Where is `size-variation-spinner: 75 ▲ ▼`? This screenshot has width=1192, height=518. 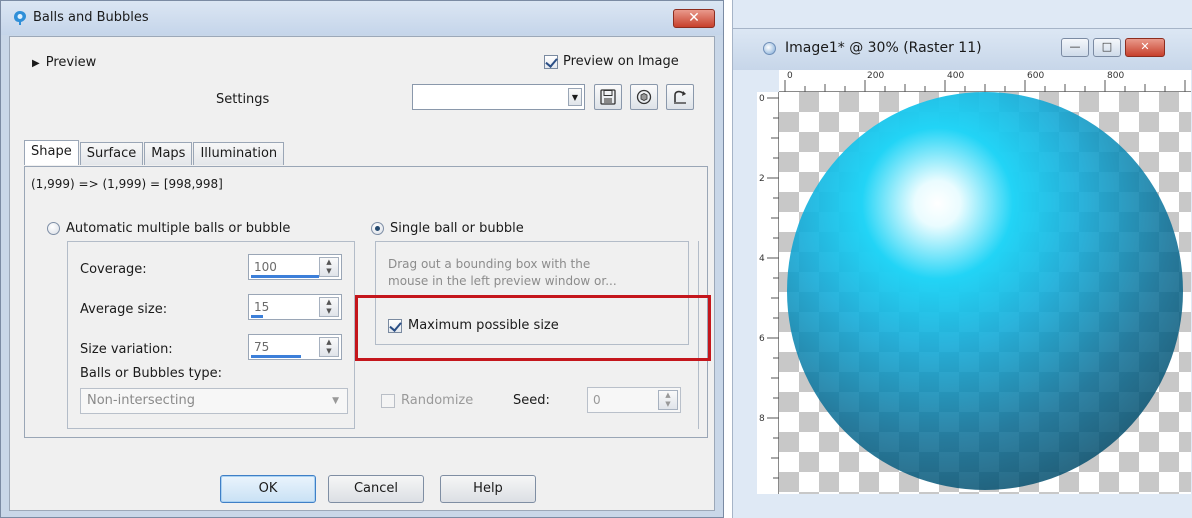
size-variation-spinner: 75 ▲ ▼ is located at coordinates (295, 347).